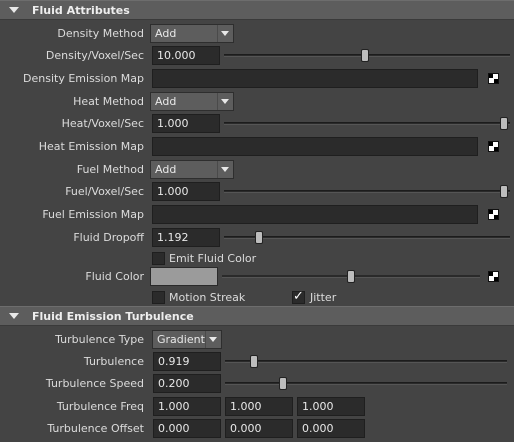 This screenshot has height=442, width=514. I want to click on fluid-dropoff-row: Fluid Dropoff 1.192, so click(257, 238).